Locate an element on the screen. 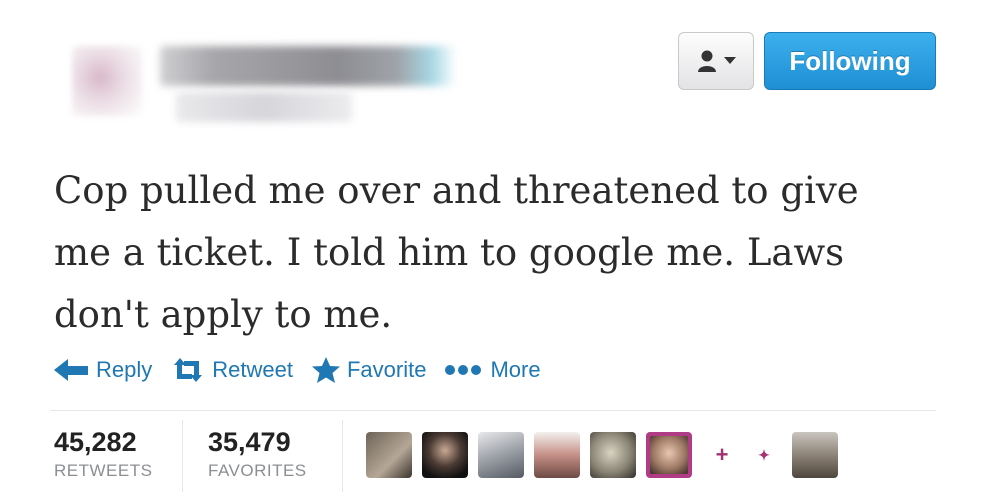 The height and width of the screenshot is (504, 996). reply-action: Reply is located at coordinates (103, 370).